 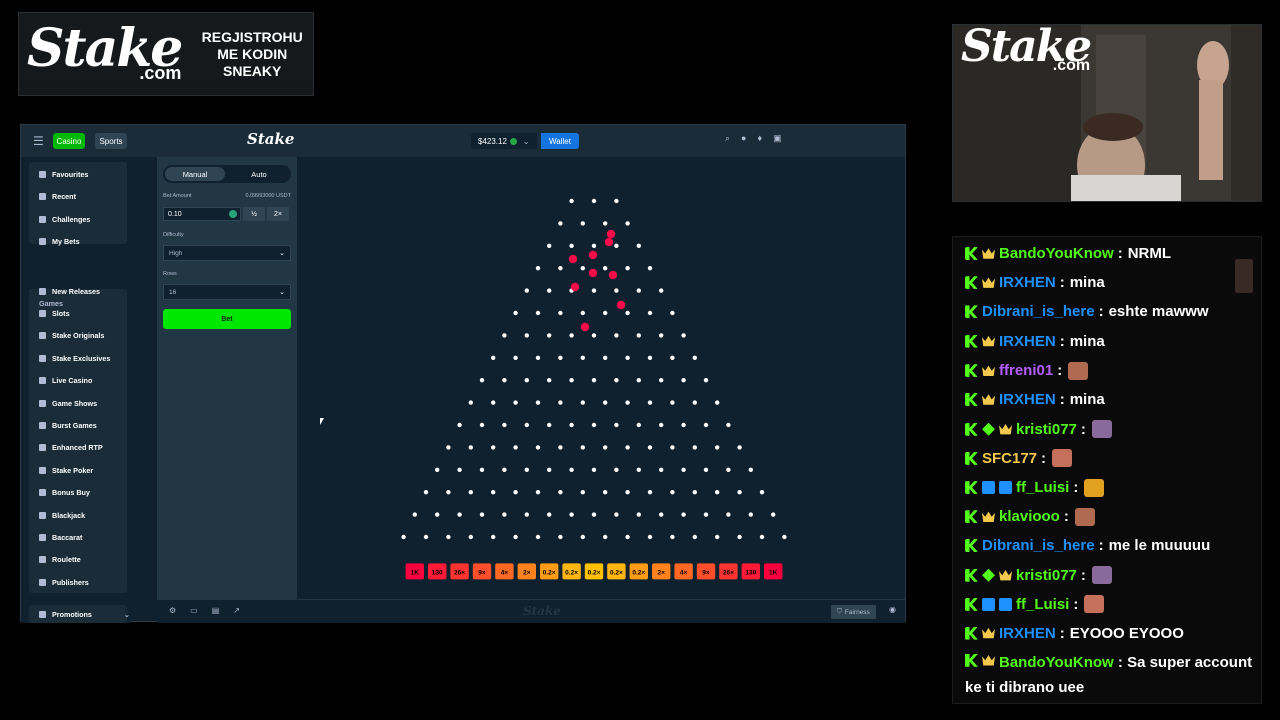 What do you see at coordinates (71, 336) in the screenshot?
I see `sidebar-item-stake-originals: Stake Originals` at bounding box center [71, 336].